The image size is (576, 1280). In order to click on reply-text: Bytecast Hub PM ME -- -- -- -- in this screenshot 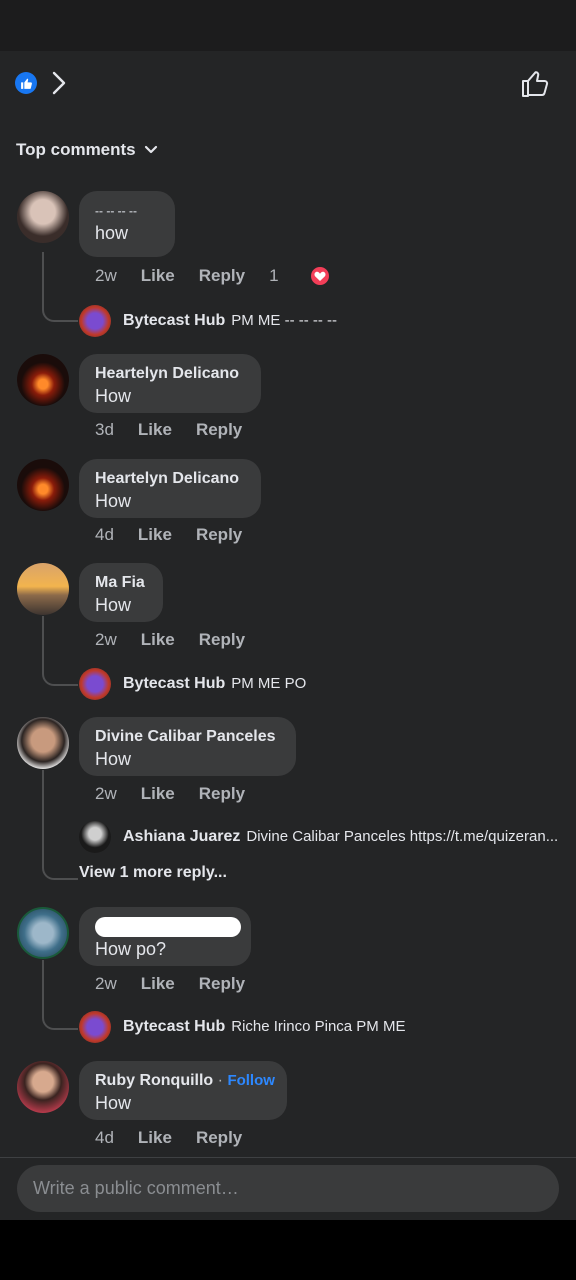, I will do `click(230, 321)`.